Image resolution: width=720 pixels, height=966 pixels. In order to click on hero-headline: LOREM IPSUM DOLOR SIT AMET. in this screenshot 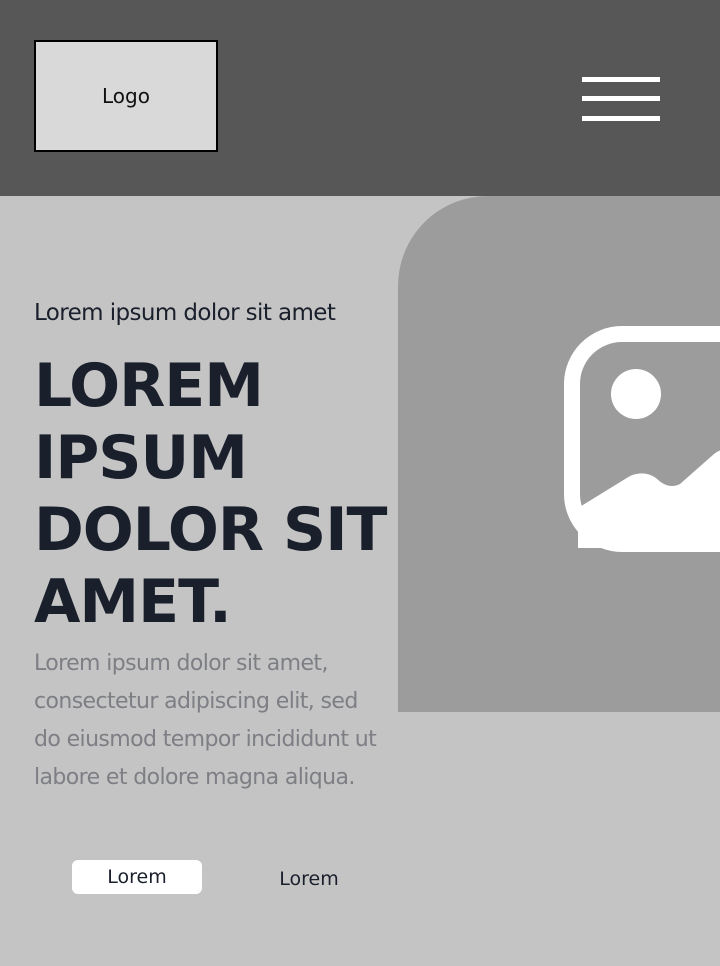, I will do `click(210, 494)`.